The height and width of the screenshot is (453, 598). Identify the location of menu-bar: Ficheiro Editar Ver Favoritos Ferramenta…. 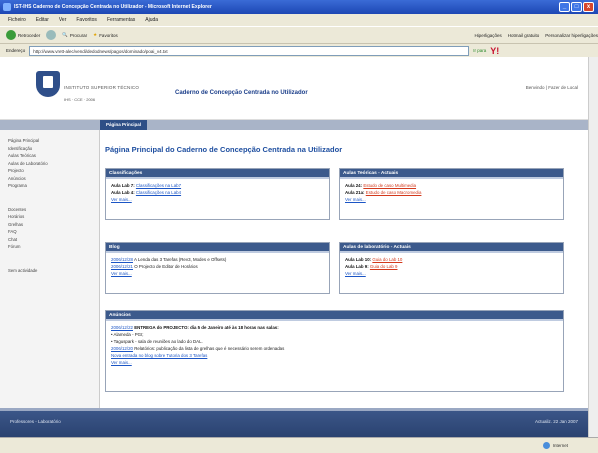
(299, 20).